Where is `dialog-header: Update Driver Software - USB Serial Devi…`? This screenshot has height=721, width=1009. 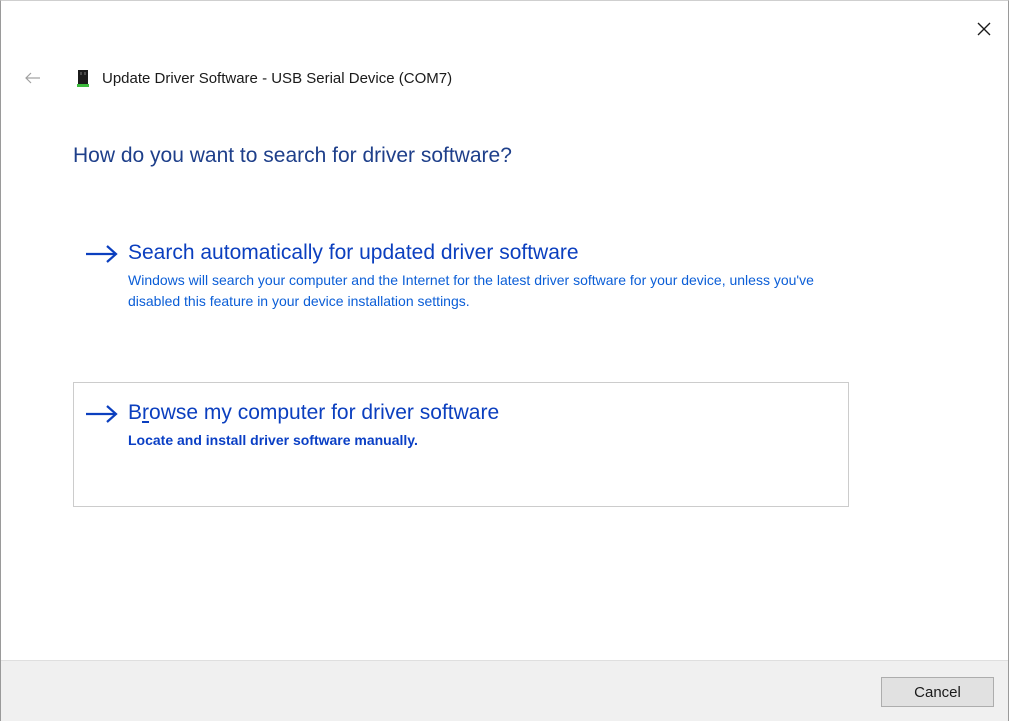 dialog-header: Update Driver Software - USB Serial Devi… is located at coordinates (237, 78).